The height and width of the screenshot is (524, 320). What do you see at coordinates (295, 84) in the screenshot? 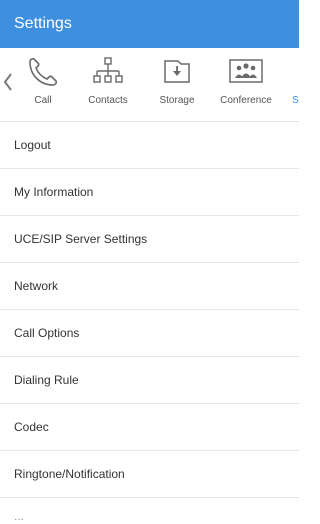
I see `tab-partial: S` at bounding box center [295, 84].